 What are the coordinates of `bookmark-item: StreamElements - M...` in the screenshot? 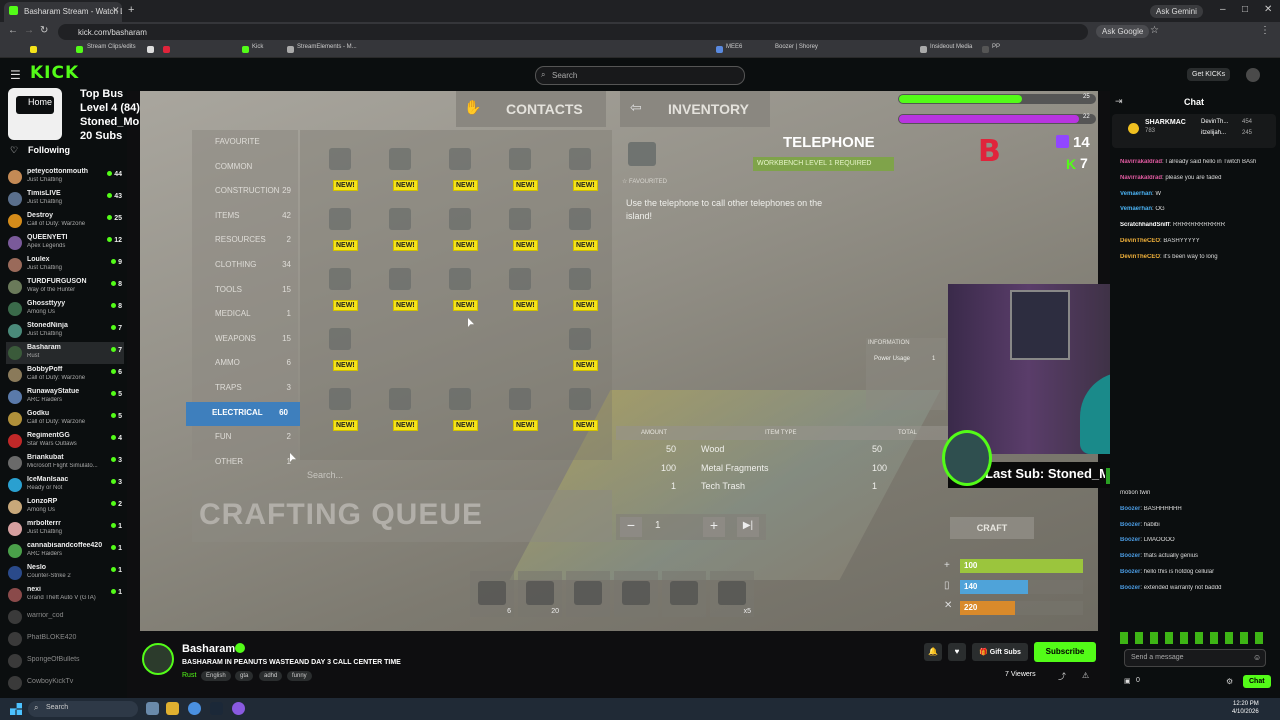 It's located at (327, 47).